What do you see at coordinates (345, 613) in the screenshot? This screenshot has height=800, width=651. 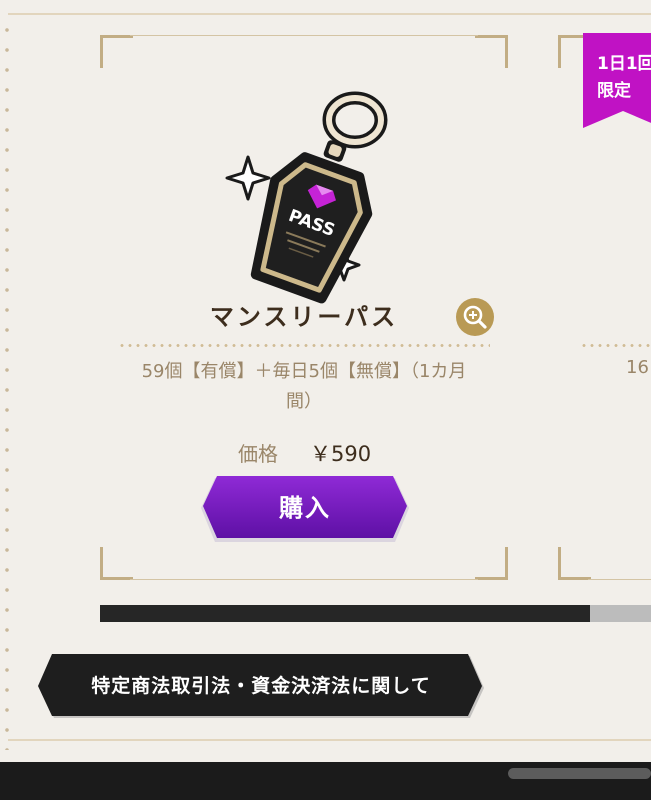 I see `scrollbar-thumb` at bounding box center [345, 613].